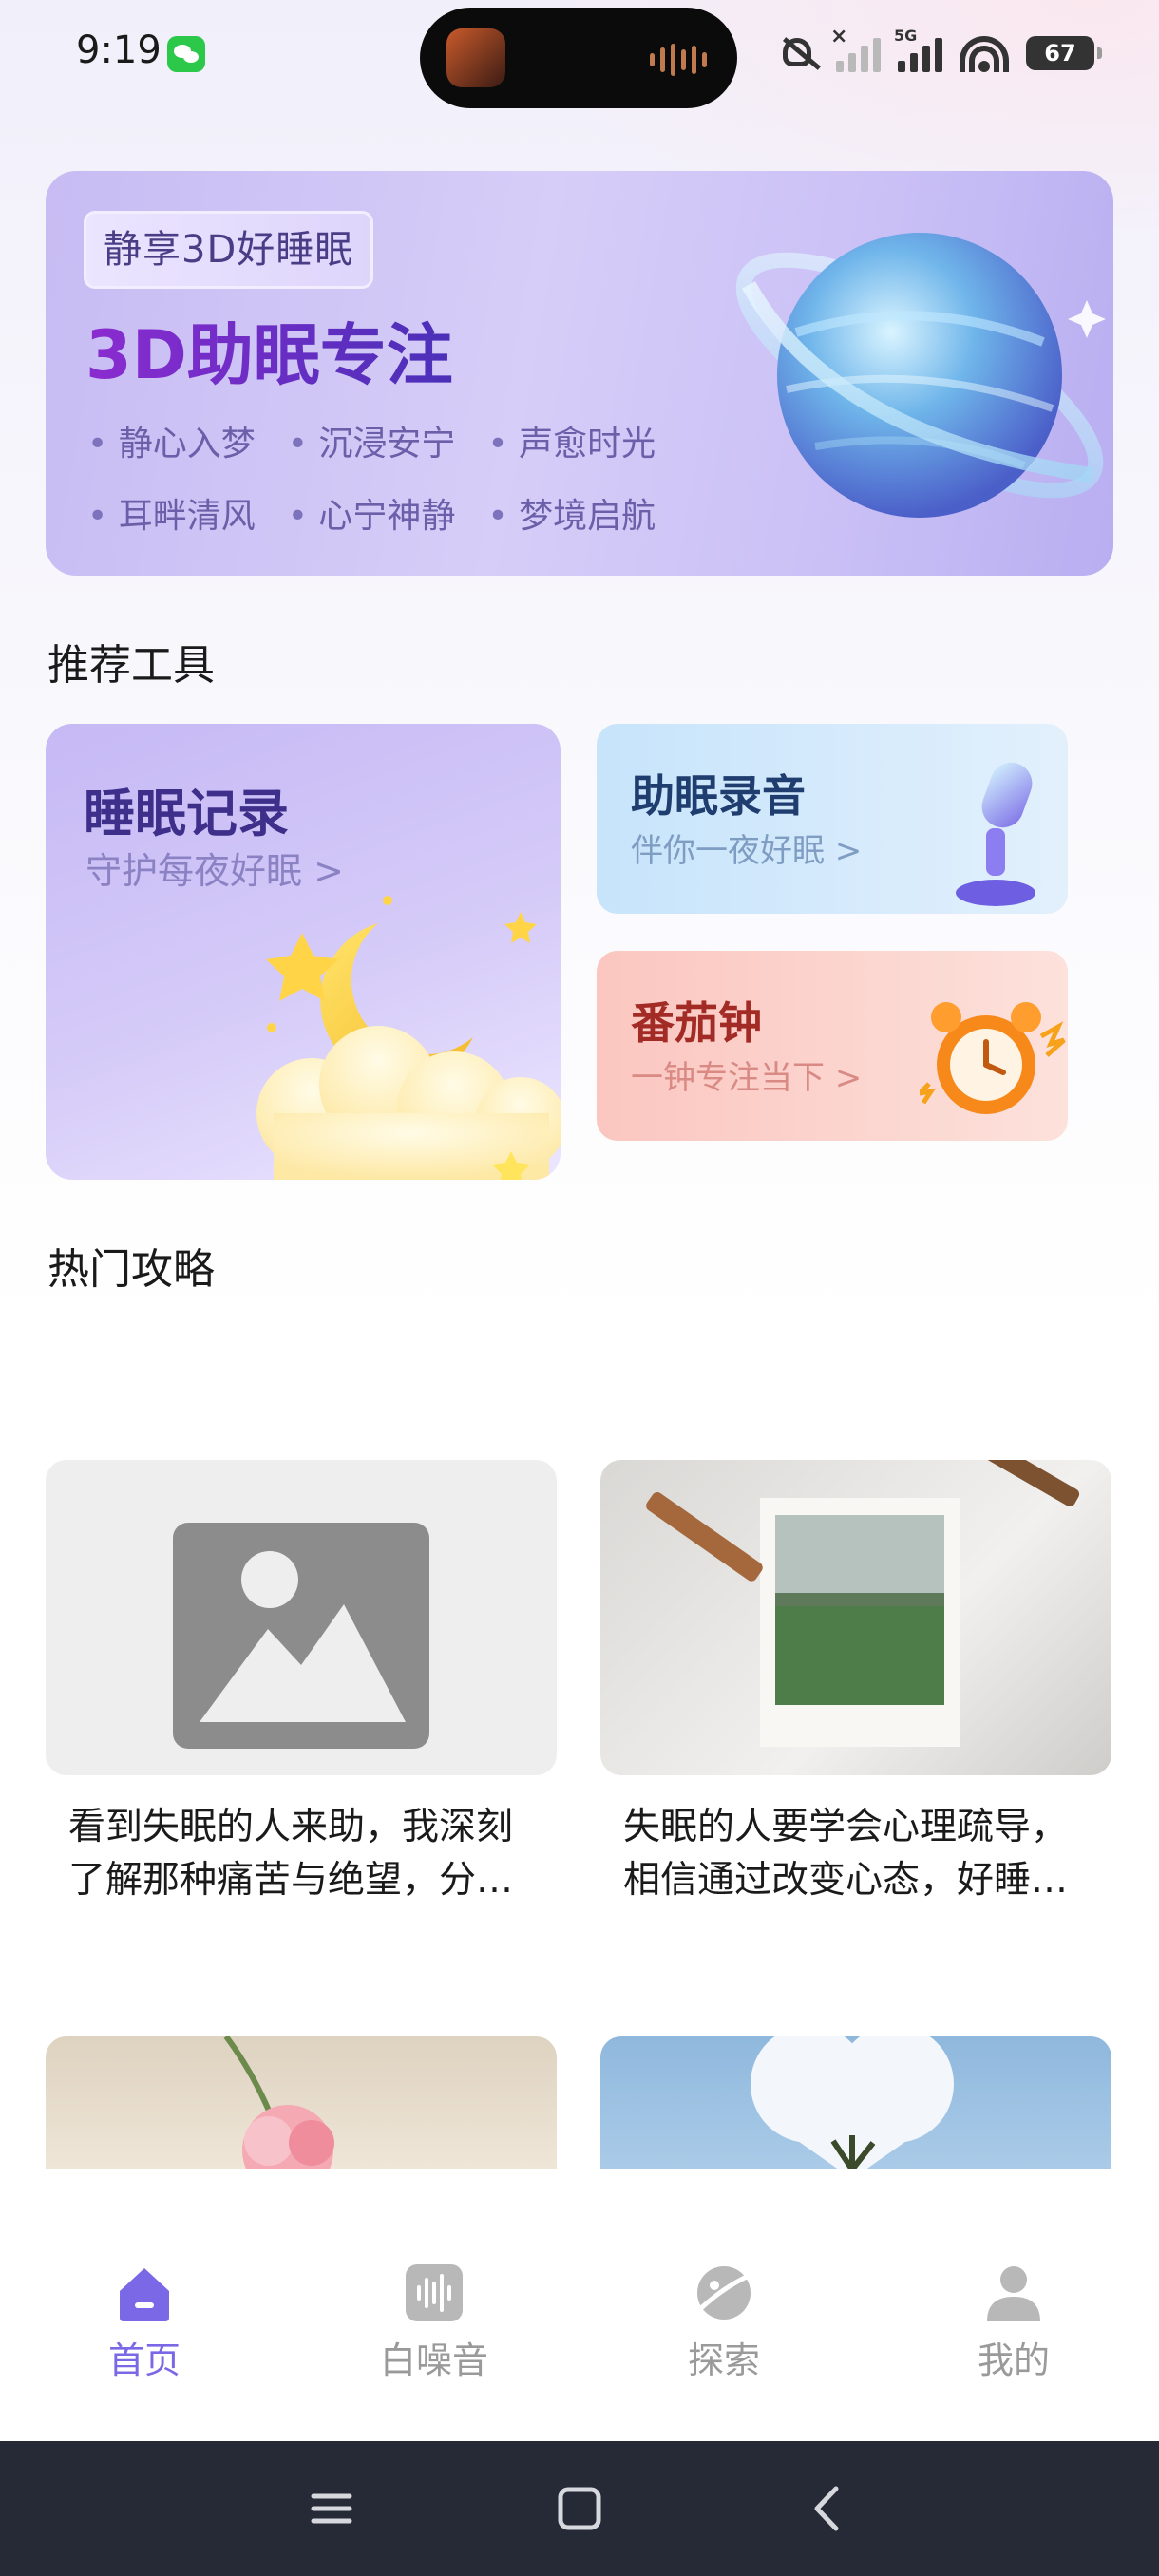 This screenshot has height=2576, width=1159. What do you see at coordinates (1014, 2323) in the screenshot?
I see `tab-profile: 我的` at bounding box center [1014, 2323].